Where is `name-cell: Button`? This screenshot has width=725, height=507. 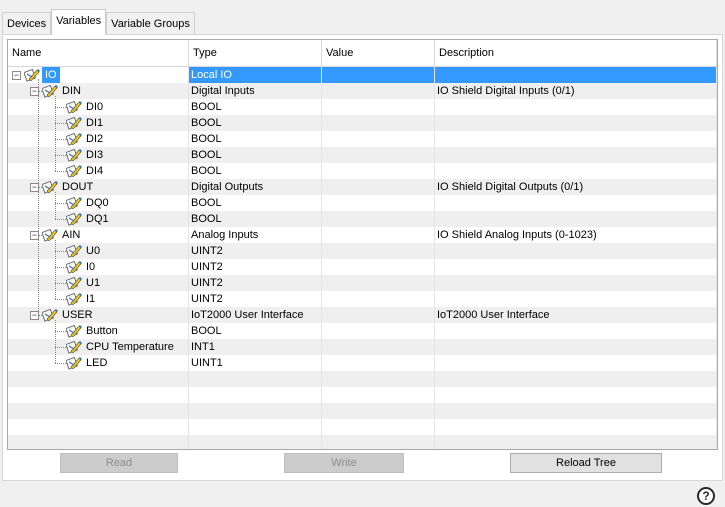
name-cell: Button is located at coordinates (98, 331).